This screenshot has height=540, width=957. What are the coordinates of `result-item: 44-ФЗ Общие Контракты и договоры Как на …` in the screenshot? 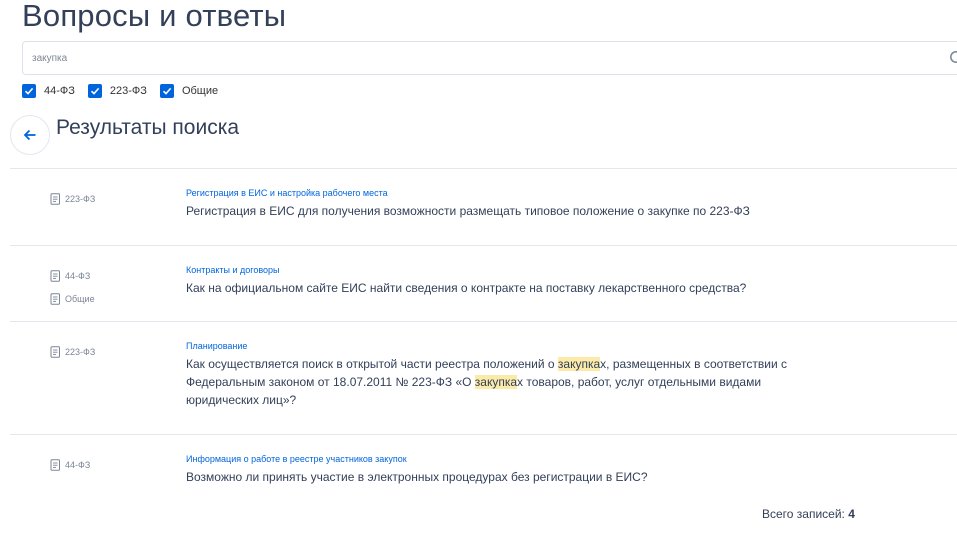 It's located at (483, 283).